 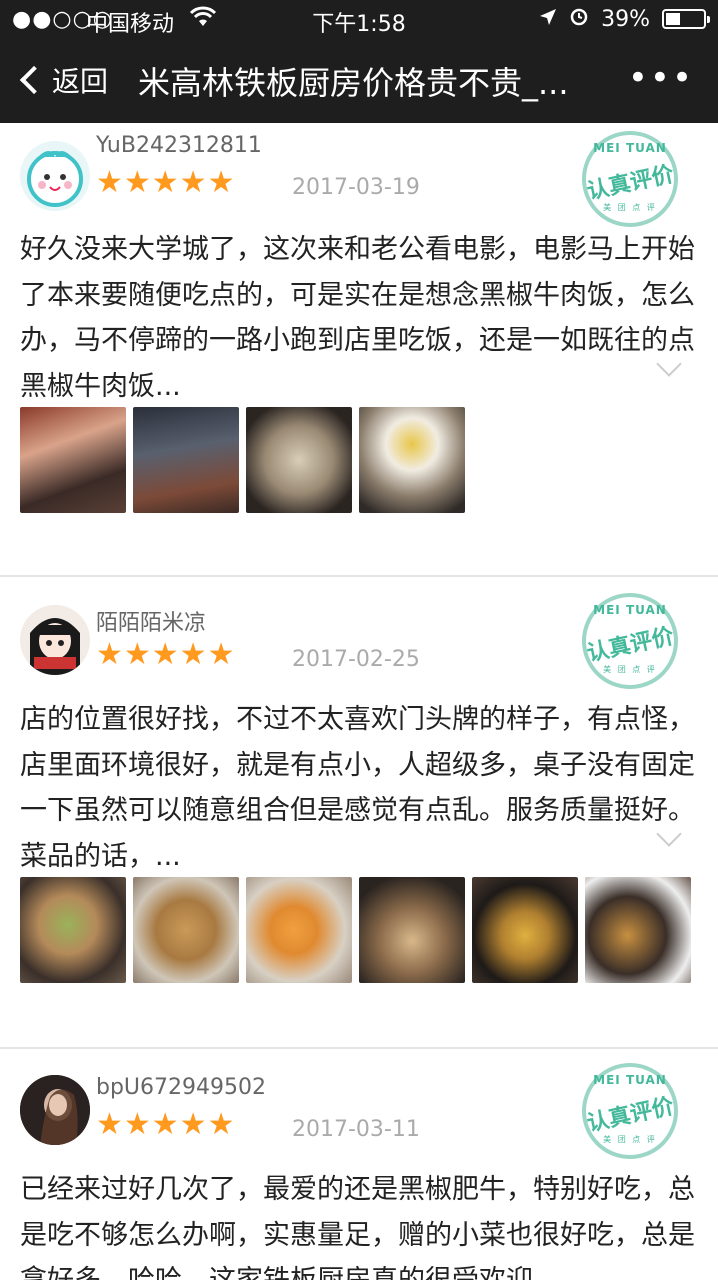 I want to click on back-label: 返回, so click(x=80, y=81).